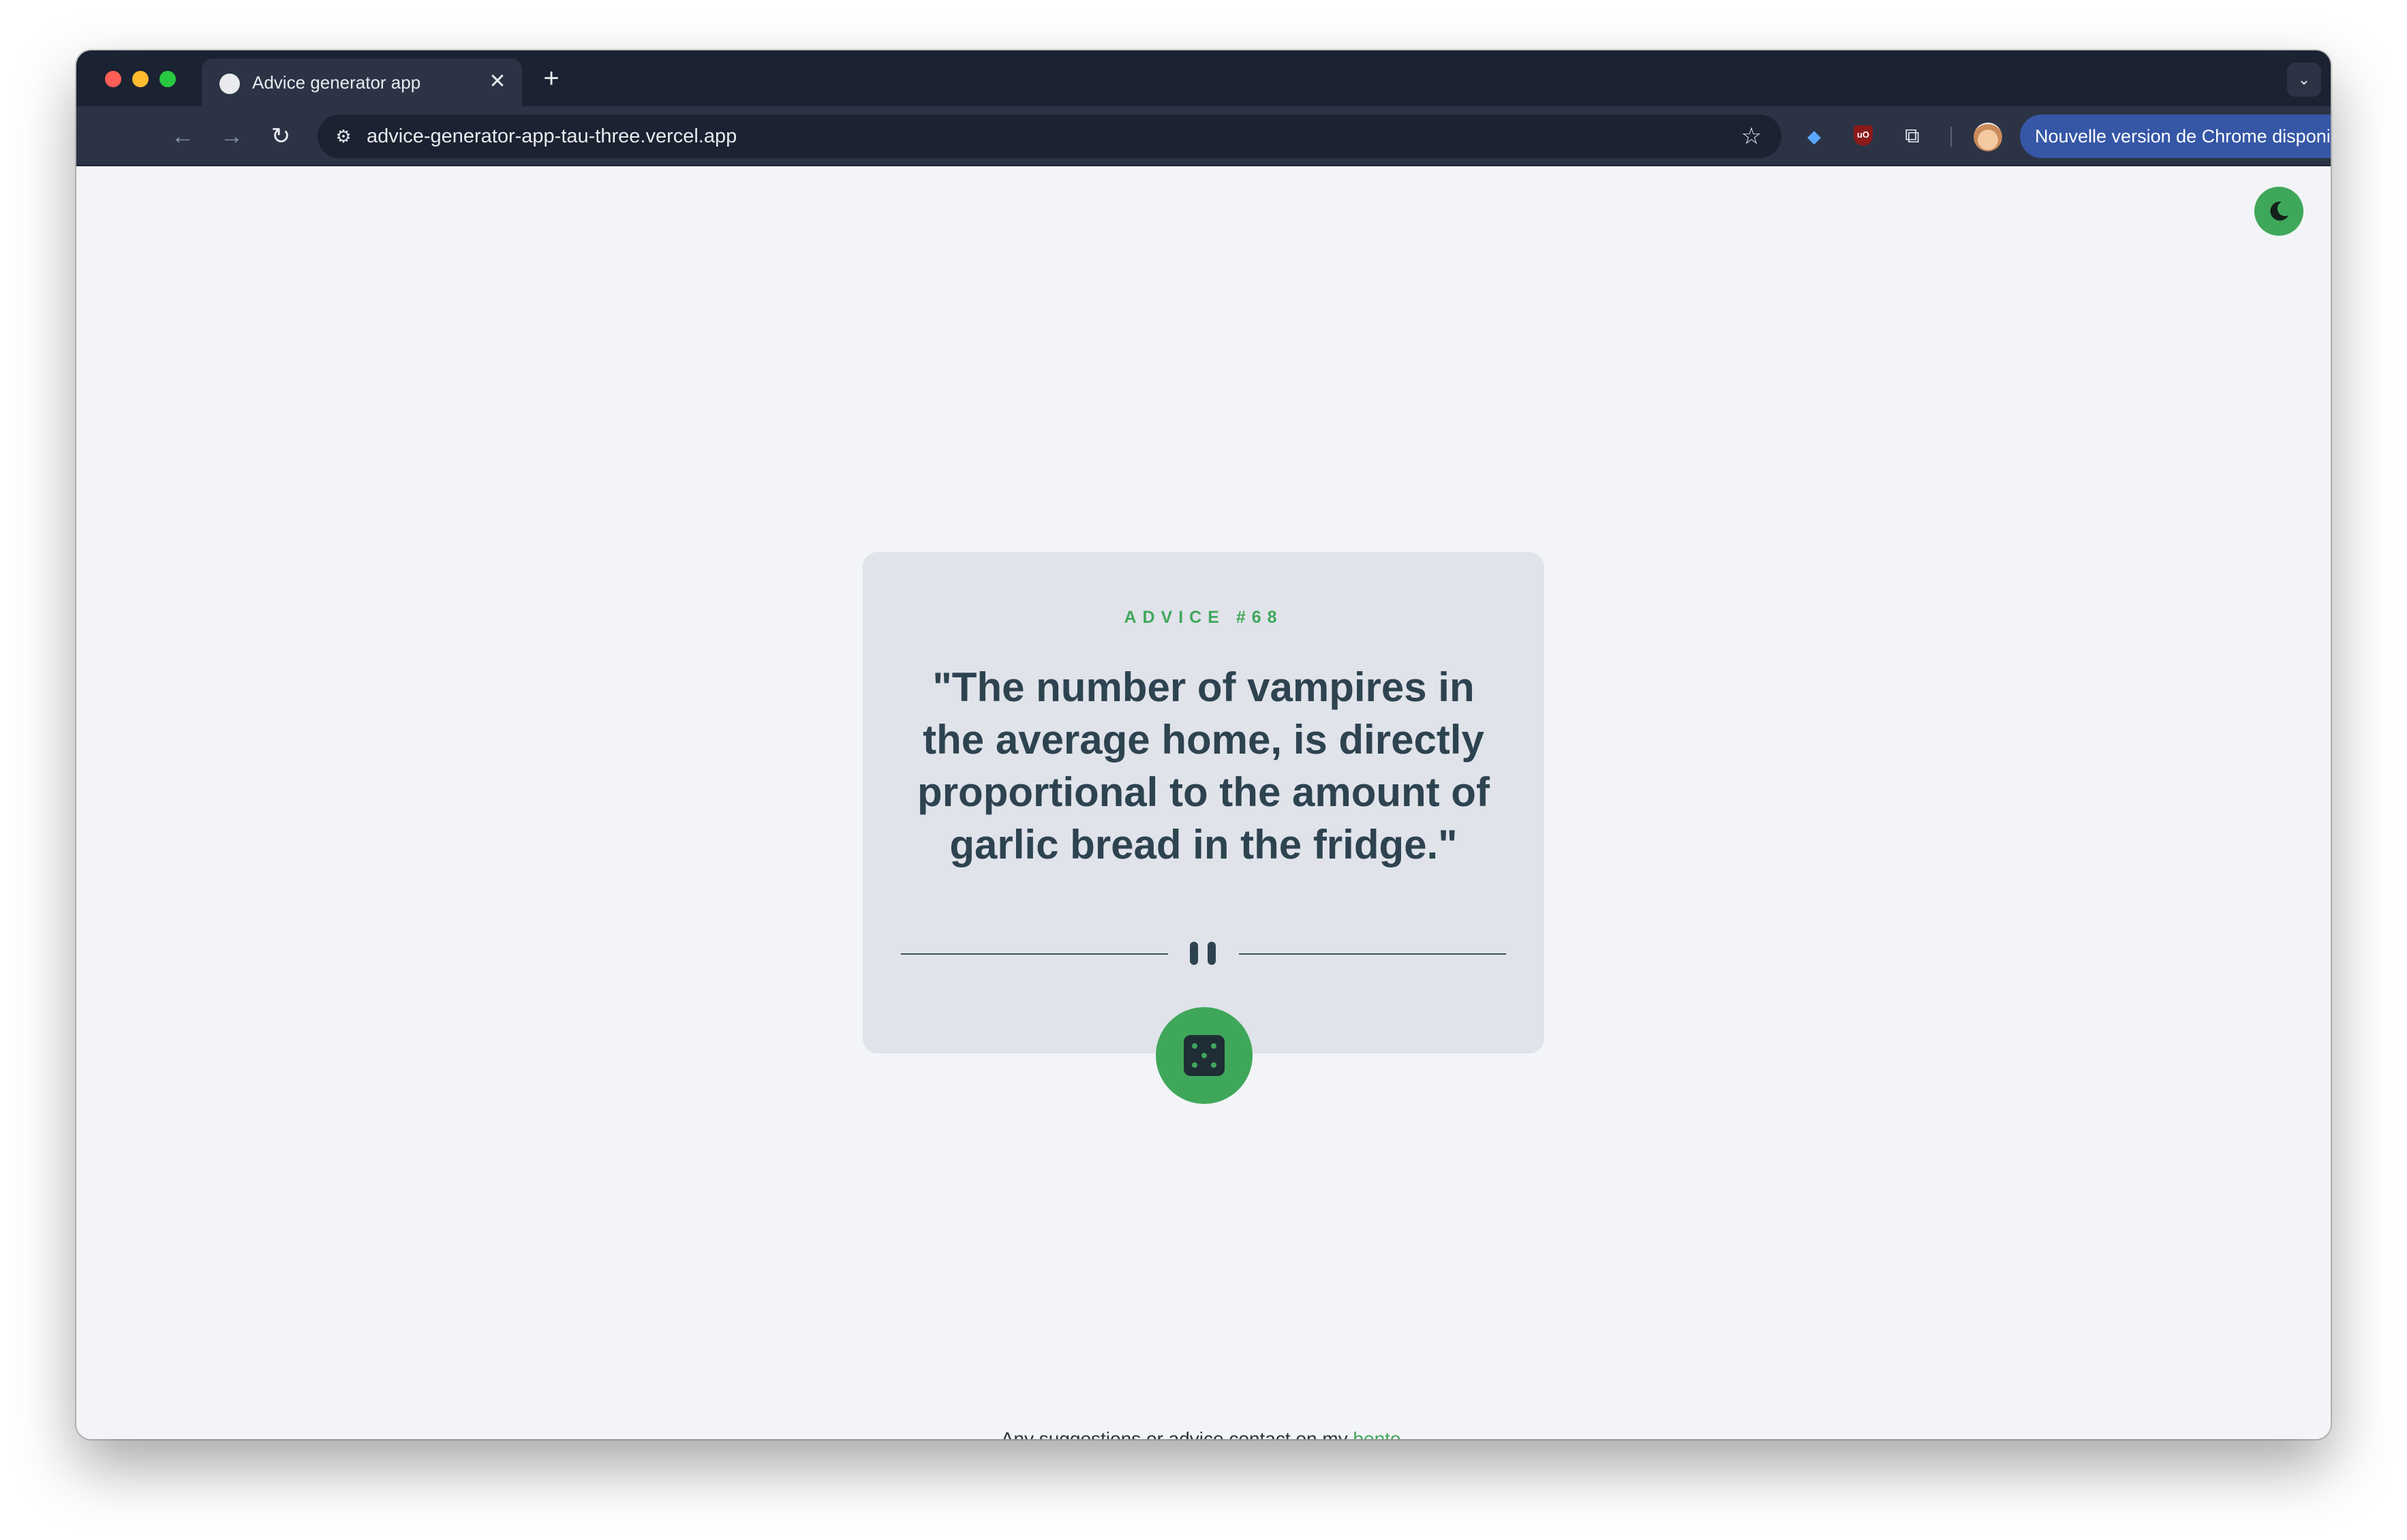  I want to click on reload-button: ↻, so click(280, 136).